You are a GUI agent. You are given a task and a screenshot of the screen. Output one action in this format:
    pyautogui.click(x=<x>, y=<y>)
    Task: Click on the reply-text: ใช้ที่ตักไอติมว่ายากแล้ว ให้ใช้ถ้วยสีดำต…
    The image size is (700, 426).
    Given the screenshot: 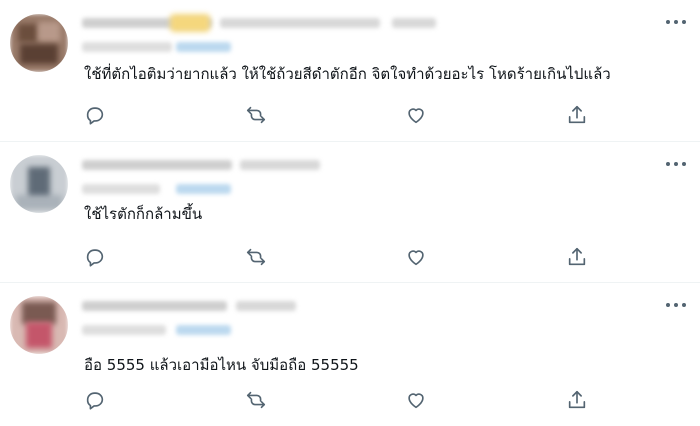 What is the action you would take?
    pyautogui.click(x=347, y=74)
    